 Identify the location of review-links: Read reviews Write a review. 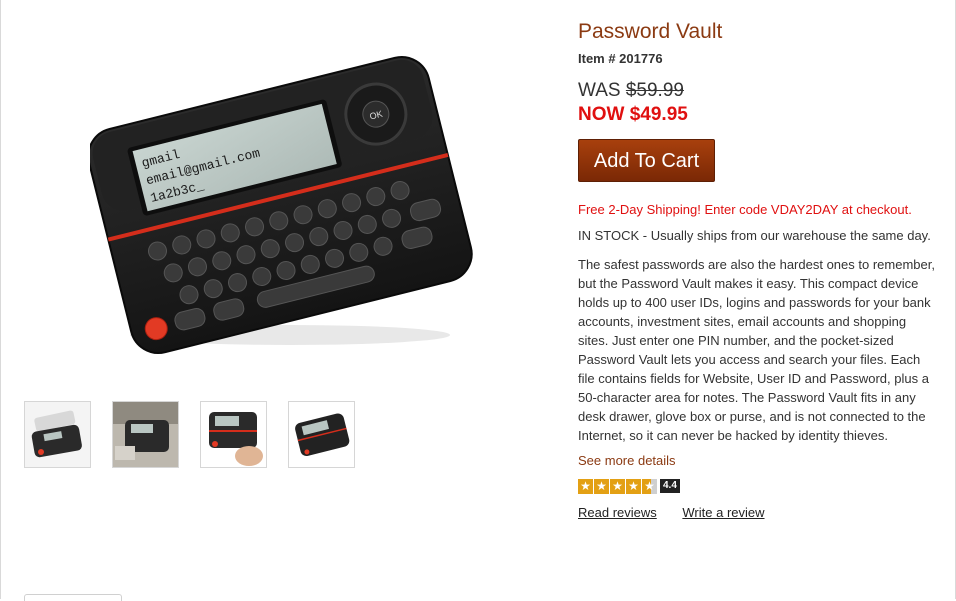
(758, 512).